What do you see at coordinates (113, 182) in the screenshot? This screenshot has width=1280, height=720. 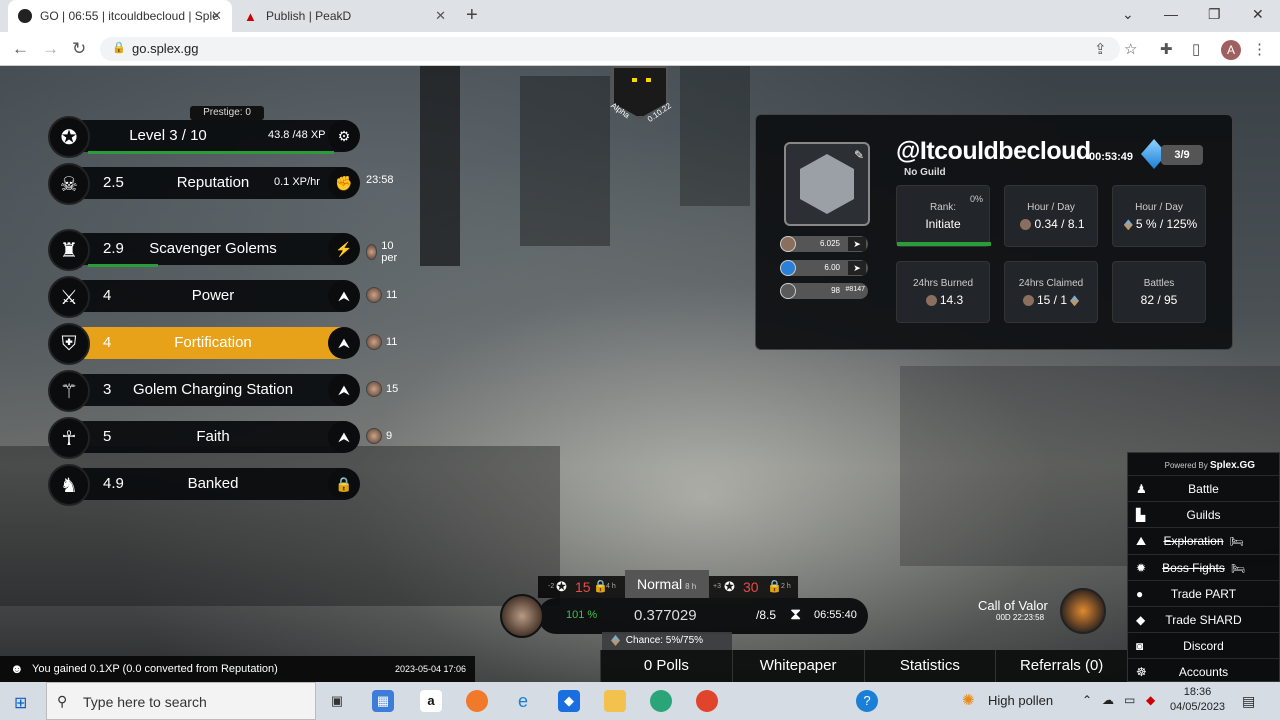 I see `reputation-value: 2.5` at bounding box center [113, 182].